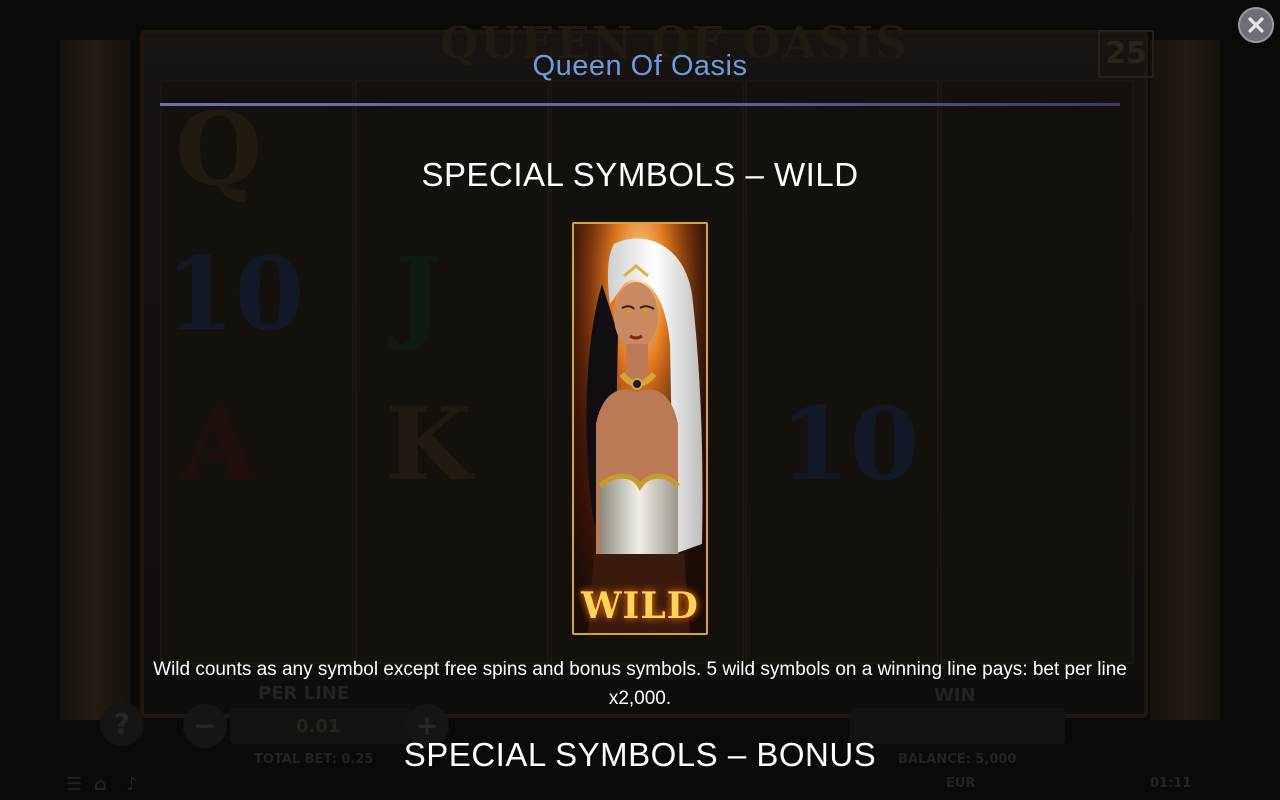 This screenshot has height=800, width=1280. Describe the element at coordinates (640, 104) in the screenshot. I see `title-divider` at that location.